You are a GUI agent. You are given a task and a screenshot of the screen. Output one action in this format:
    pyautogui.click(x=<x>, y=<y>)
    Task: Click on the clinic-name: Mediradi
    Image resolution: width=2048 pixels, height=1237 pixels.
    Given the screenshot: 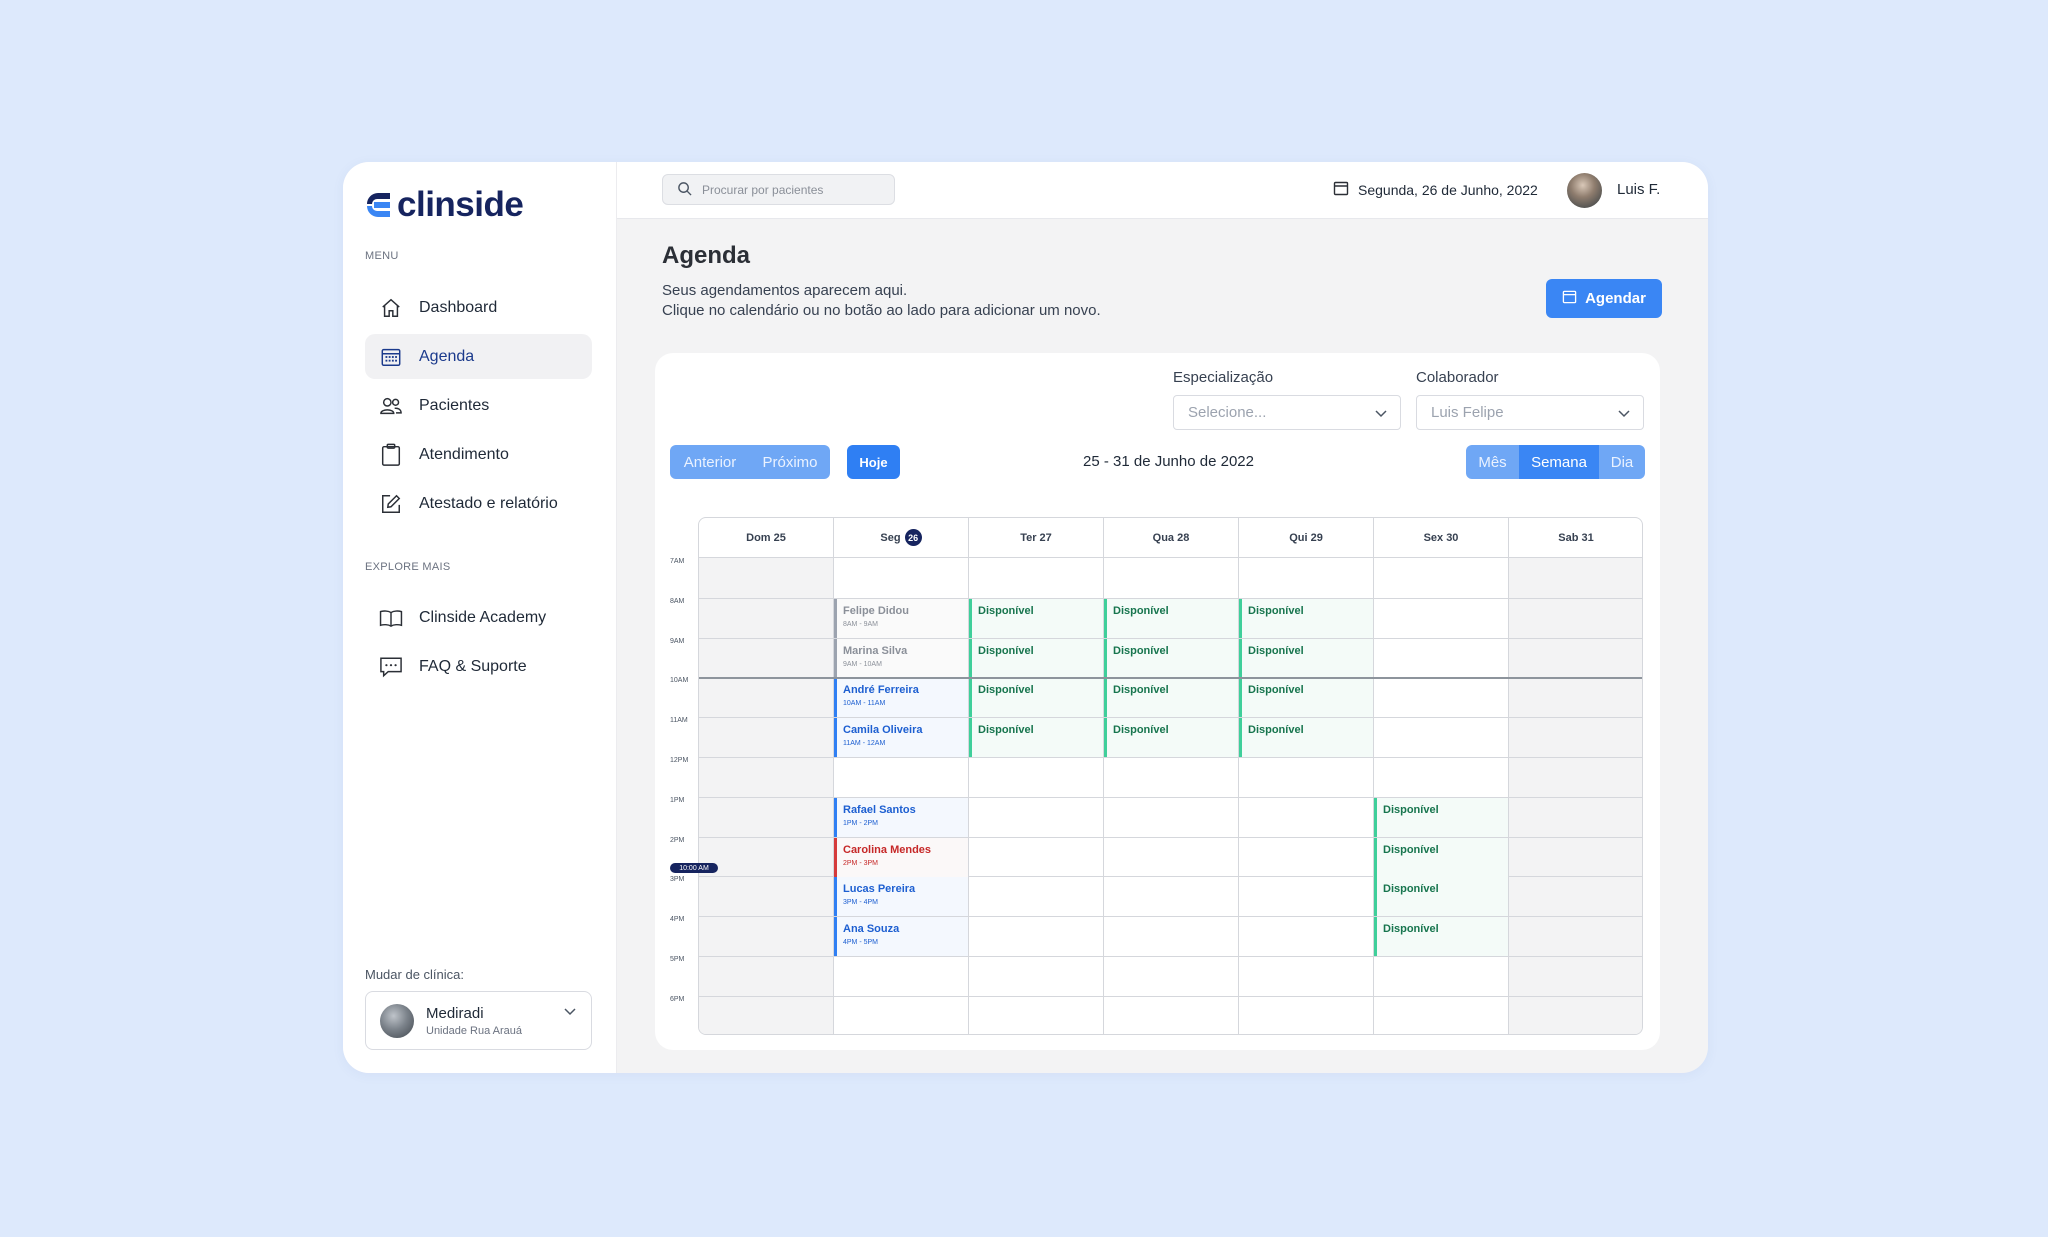 What is the action you would take?
    pyautogui.click(x=455, y=1013)
    